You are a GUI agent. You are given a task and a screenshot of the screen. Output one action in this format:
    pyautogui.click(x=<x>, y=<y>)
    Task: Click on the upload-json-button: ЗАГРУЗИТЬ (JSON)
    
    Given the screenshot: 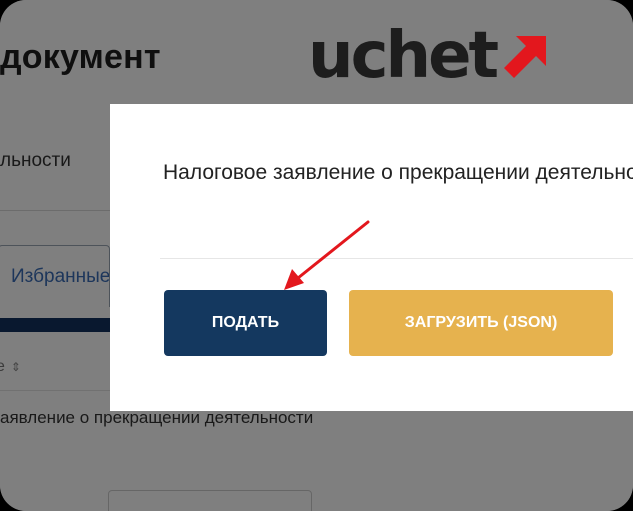 What is the action you would take?
    pyautogui.click(x=481, y=323)
    